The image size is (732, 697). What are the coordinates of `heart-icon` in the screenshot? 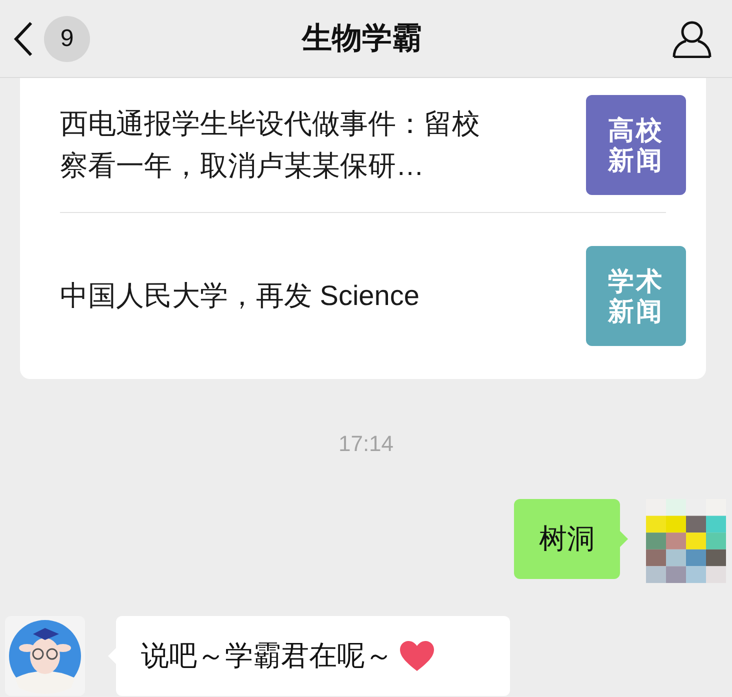 It's located at (417, 656).